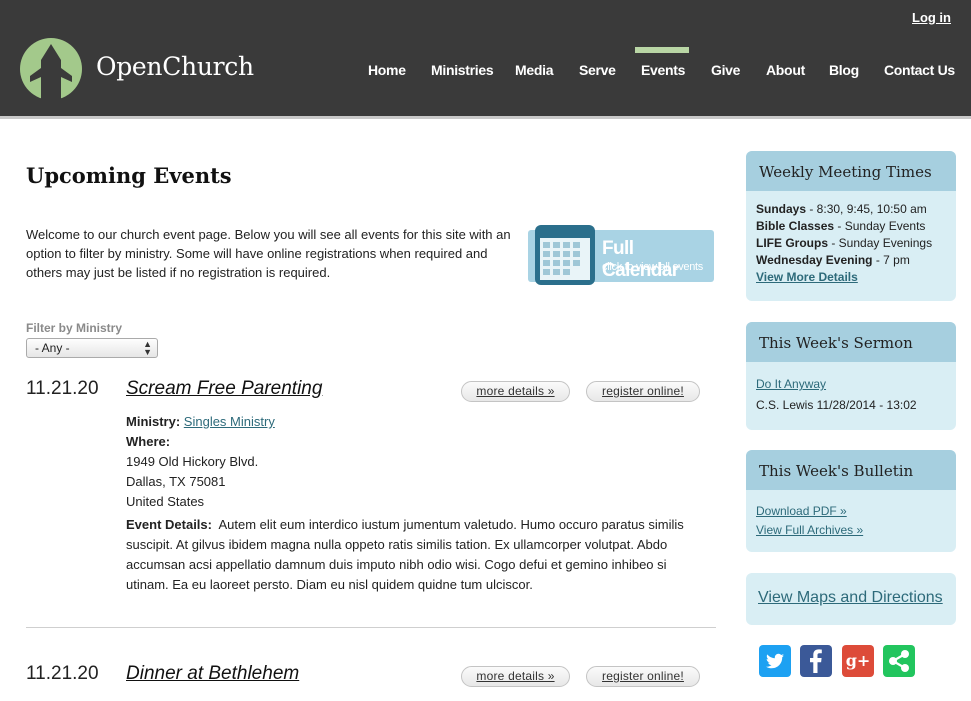 This screenshot has width=971, height=701. Describe the element at coordinates (52, 348) in the screenshot. I see `filter-selected-value: - Any -` at that location.